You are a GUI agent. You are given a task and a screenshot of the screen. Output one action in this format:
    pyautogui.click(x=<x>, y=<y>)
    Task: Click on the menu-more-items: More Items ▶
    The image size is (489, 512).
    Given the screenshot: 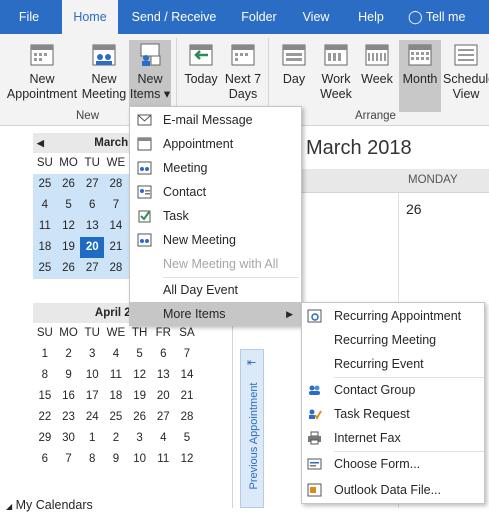 What is the action you would take?
    pyautogui.click(x=215, y=314)
    